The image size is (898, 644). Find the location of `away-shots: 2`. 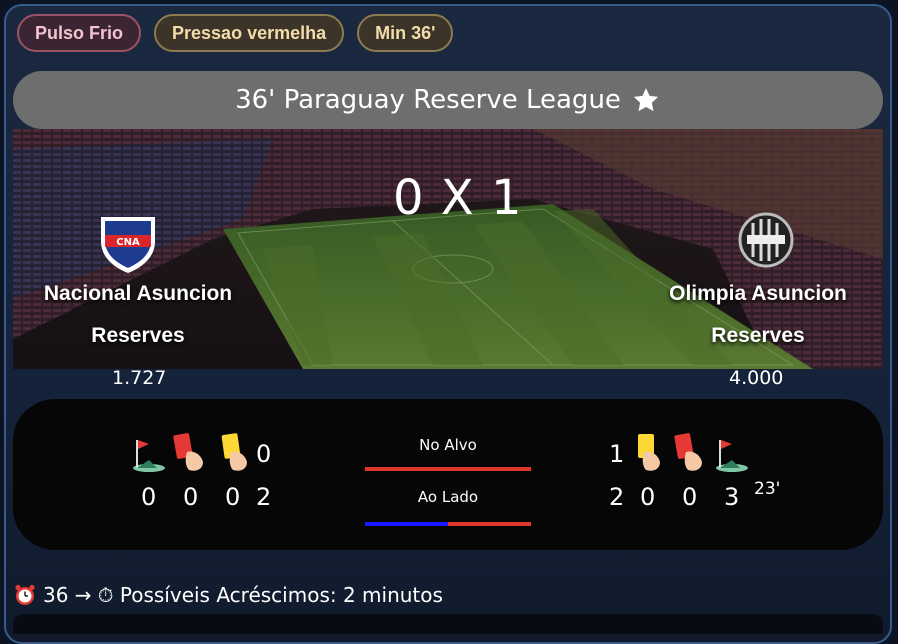

away-shots: 2 is located at coordinates (617, 497).